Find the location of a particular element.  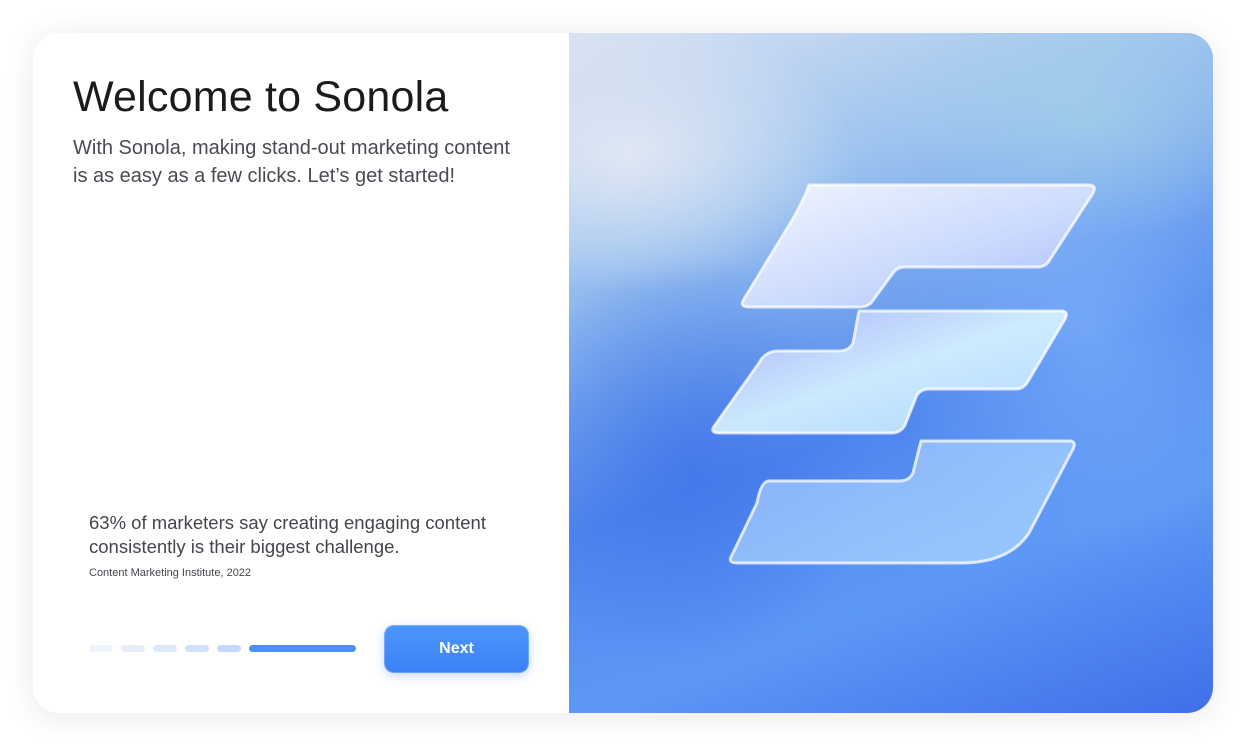

statistic-source: Content Marketing Institute, 2022 is located at coordinates (170, 573).